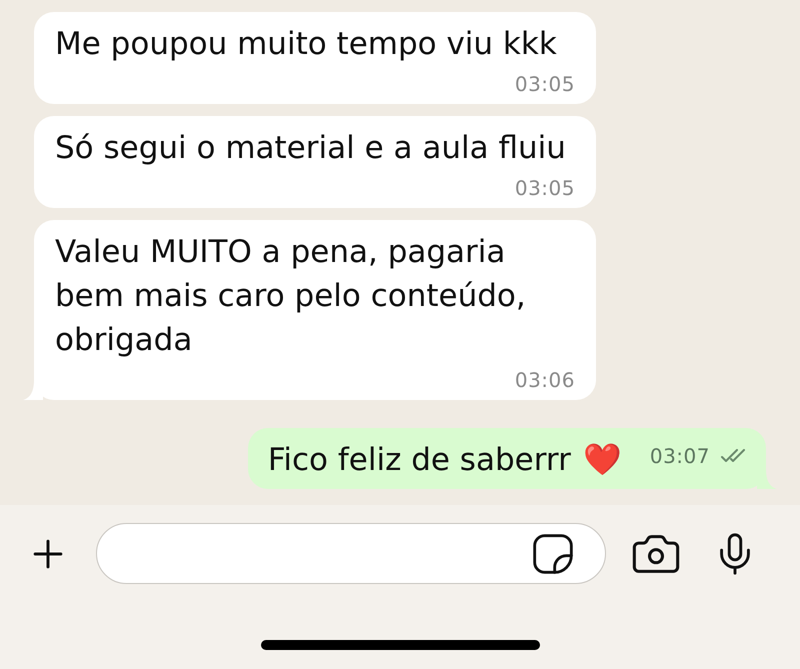 The image size is (800, 669). What do you see at coordinates (291, 296) in the screenshot?
I see `message-text: Valeu MUITO a pena, pagaria bem mais caro pelo conteúdo, obrigada` at bounding box center [291, 296].